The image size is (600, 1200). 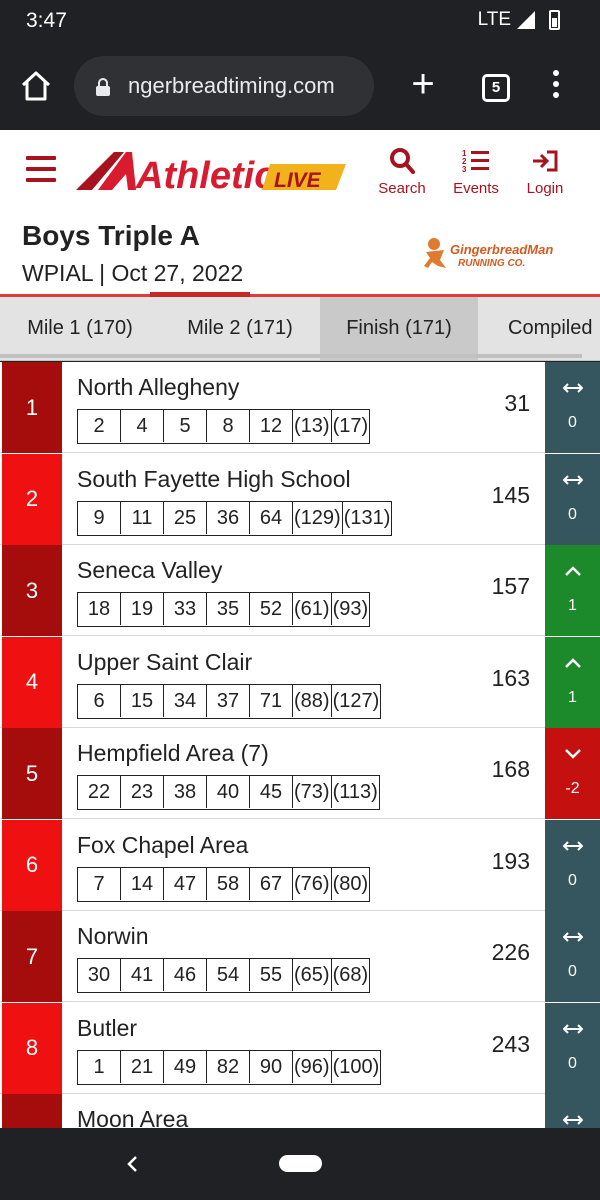 I want to click on scorer-place: 46, so click(x=185, y=975).